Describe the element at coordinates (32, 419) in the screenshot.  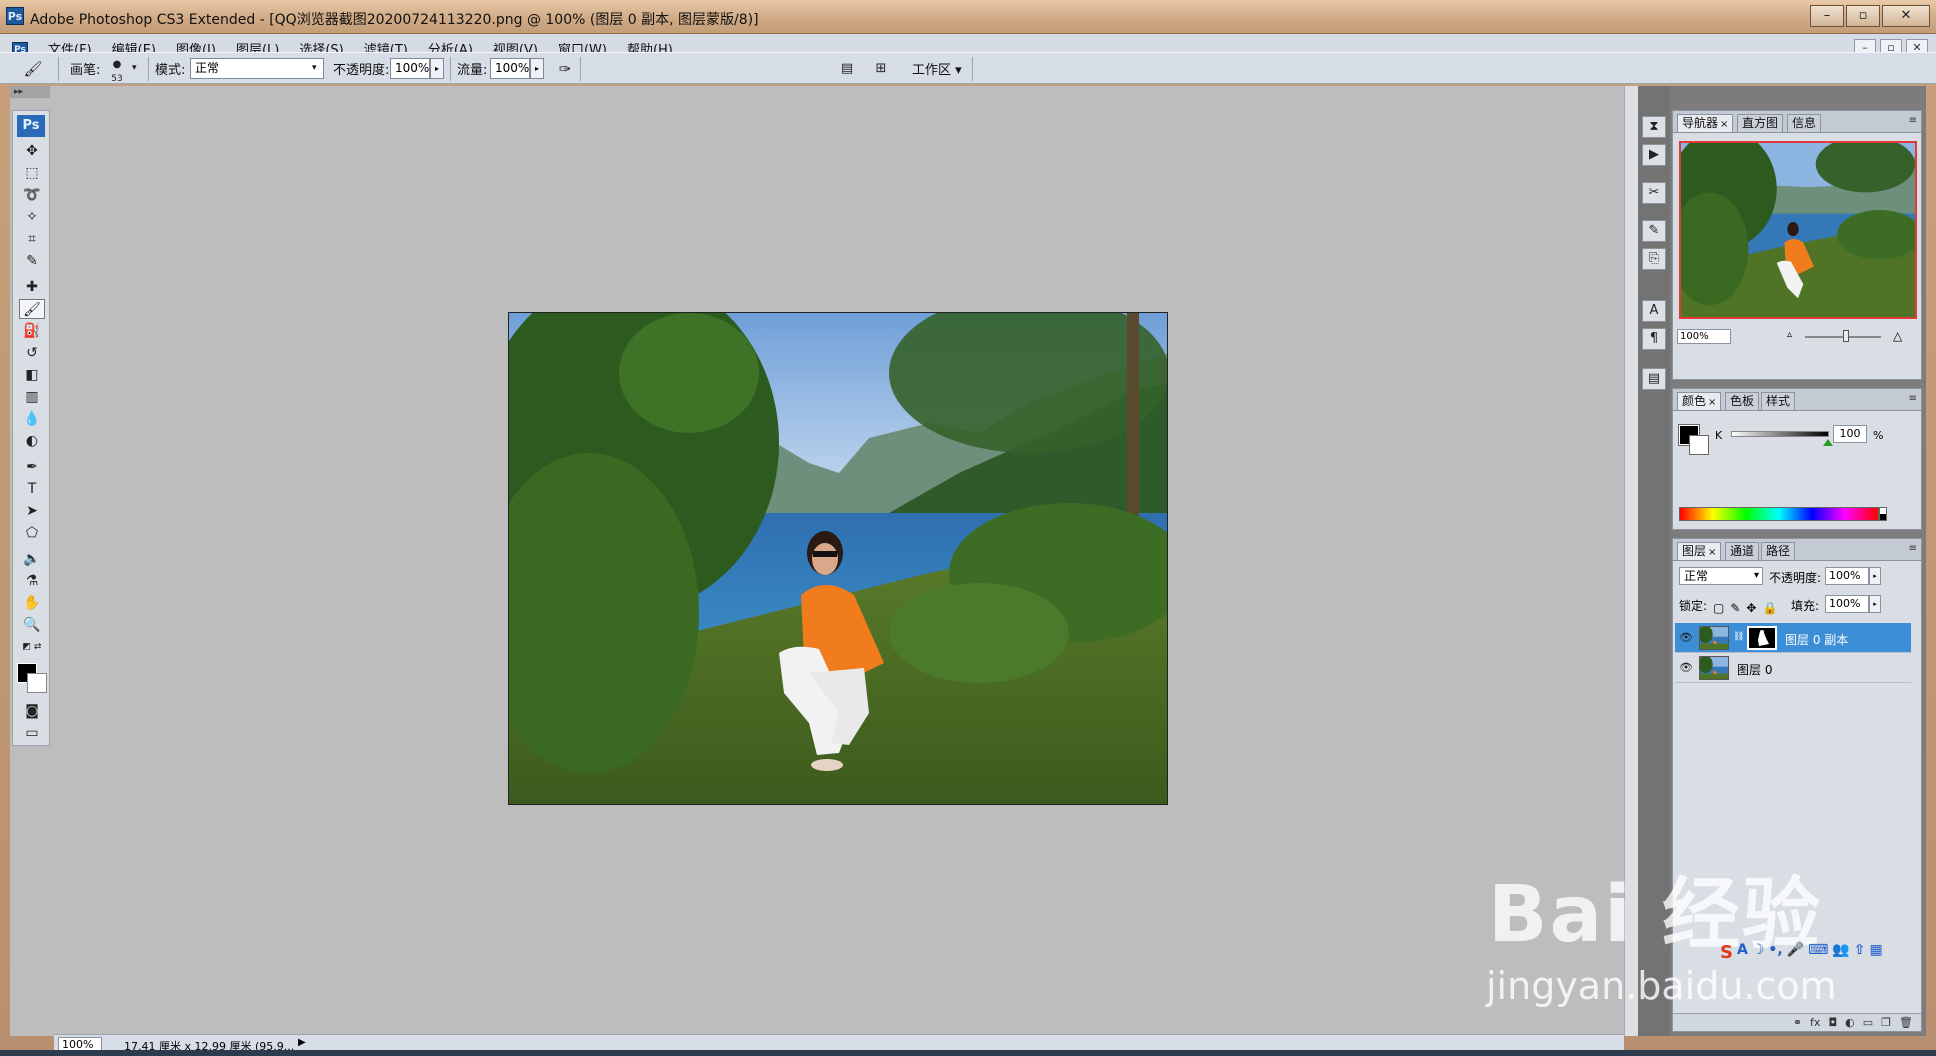
I see `blur-tool-icon: 💧` at that location.